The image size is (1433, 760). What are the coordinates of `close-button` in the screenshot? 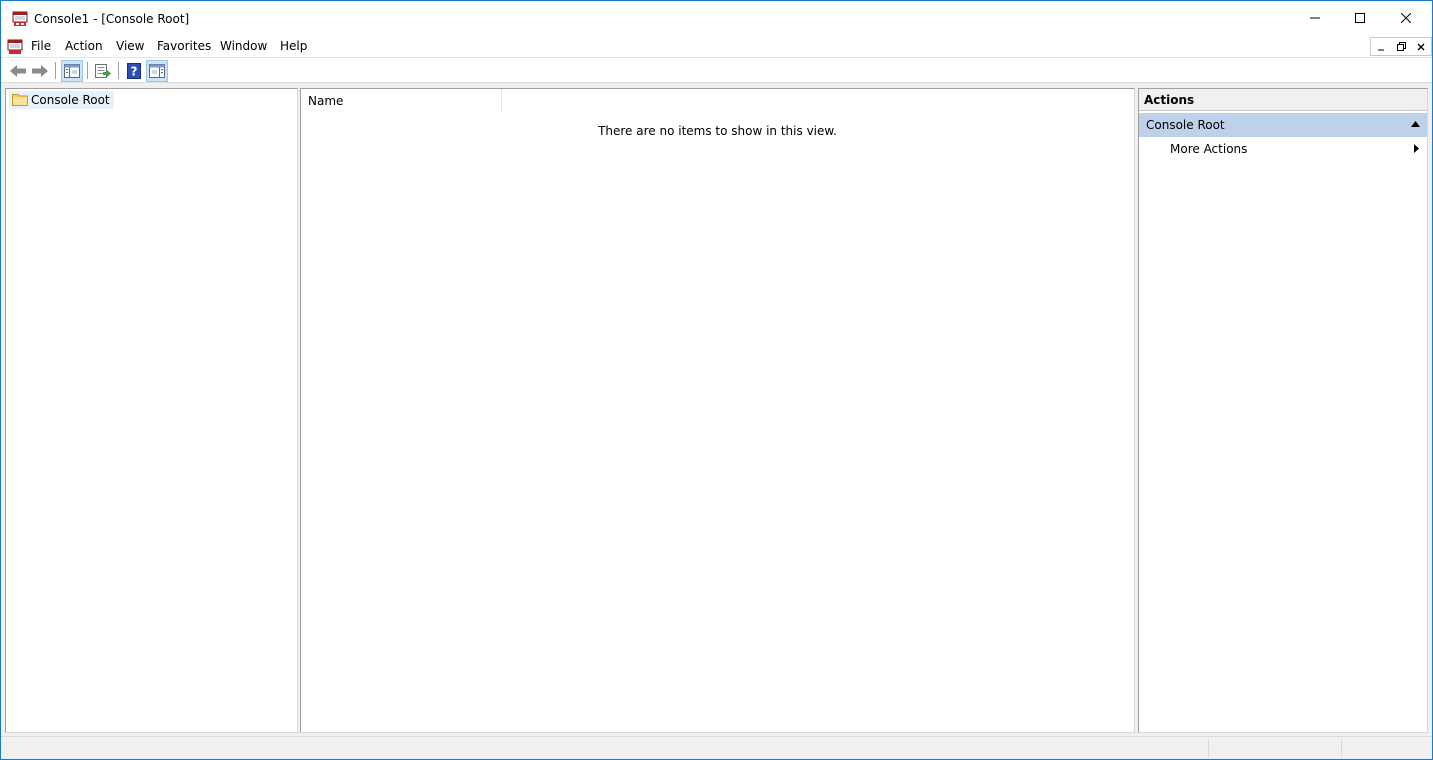 It's located at (1406, 18).